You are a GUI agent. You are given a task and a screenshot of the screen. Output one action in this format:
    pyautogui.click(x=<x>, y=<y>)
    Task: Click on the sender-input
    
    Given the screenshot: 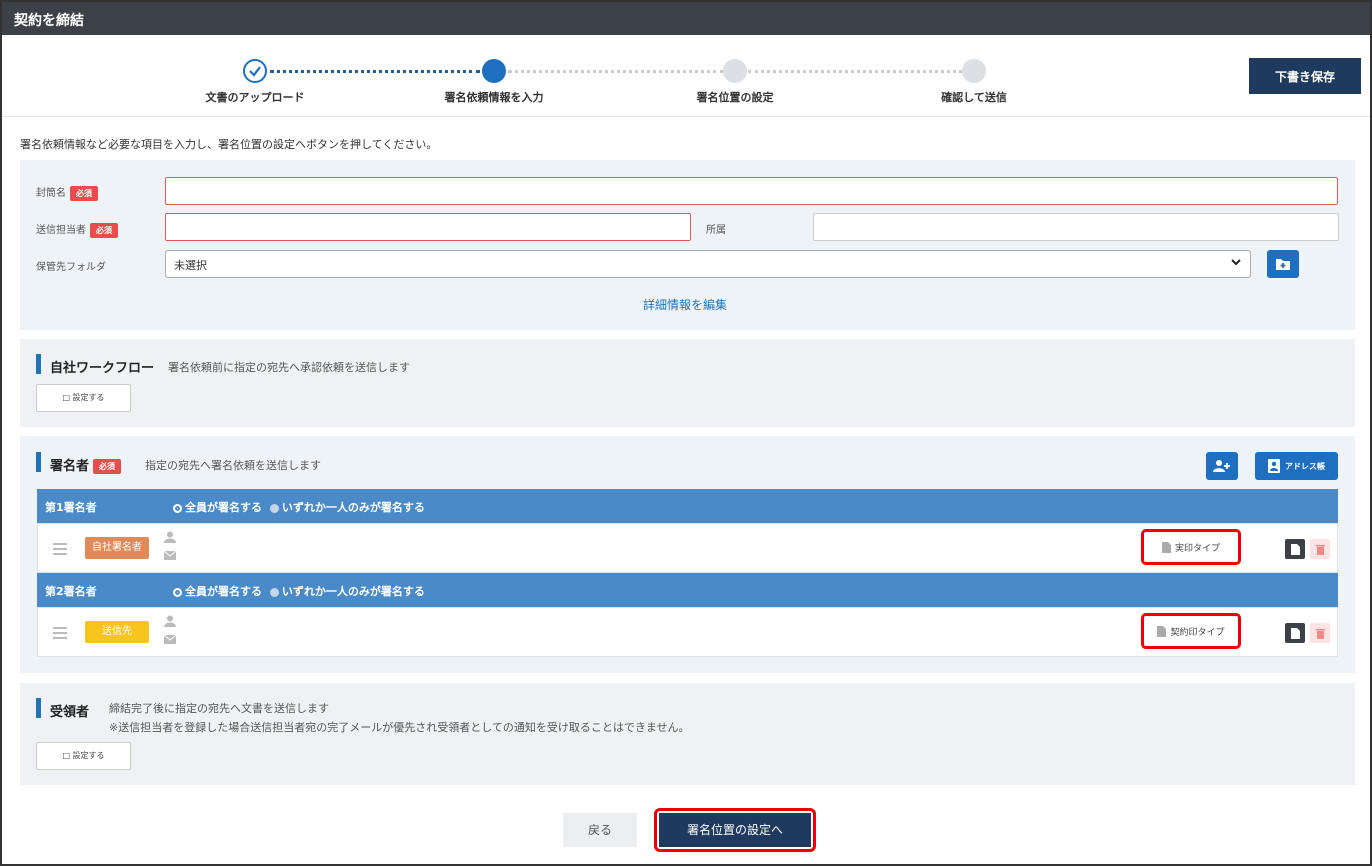 What is the action you would take?
    pyautogui.click(x=428, y=227)
    